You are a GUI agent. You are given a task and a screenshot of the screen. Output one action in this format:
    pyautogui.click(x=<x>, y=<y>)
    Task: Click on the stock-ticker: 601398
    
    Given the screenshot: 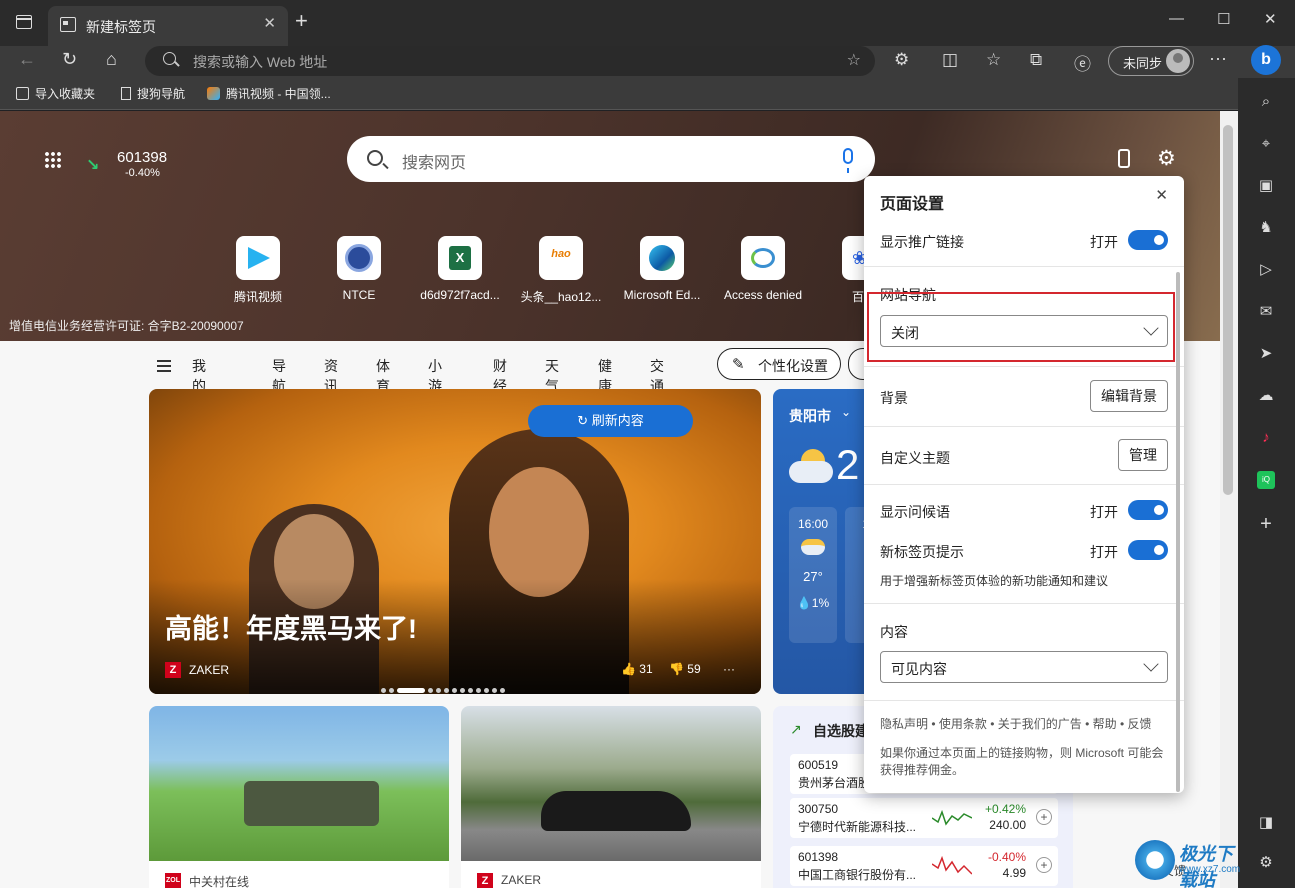 What is the action you would take?
    pyautogui.click(x=142, y=157)
    